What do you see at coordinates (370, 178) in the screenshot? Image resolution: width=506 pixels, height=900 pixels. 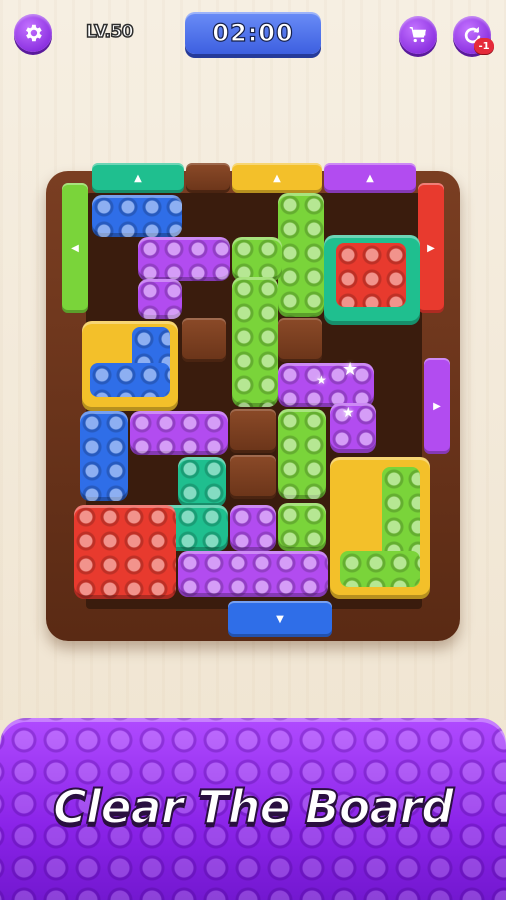 I see `exit-gate-top-purple: ▲` at bounding box center [370, 178].